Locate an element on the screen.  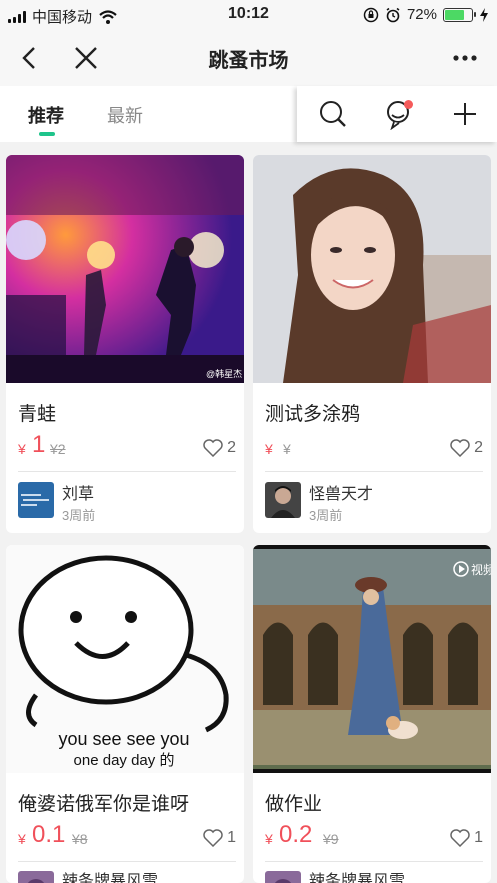
product-title: 青蛙 is located at coordinates (37, 414).